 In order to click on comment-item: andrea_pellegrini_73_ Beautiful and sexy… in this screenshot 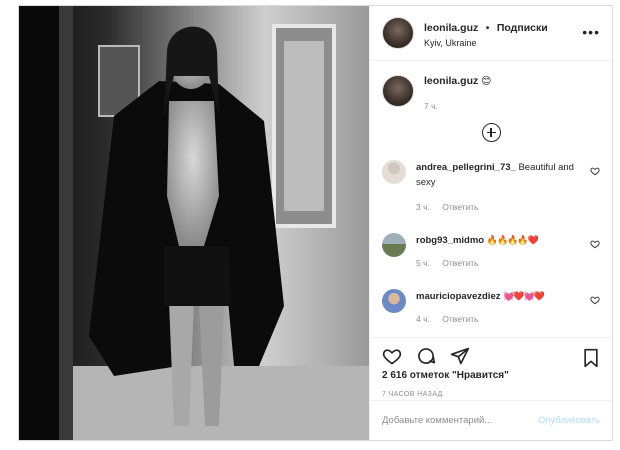, I will do `click(491, 187)`.